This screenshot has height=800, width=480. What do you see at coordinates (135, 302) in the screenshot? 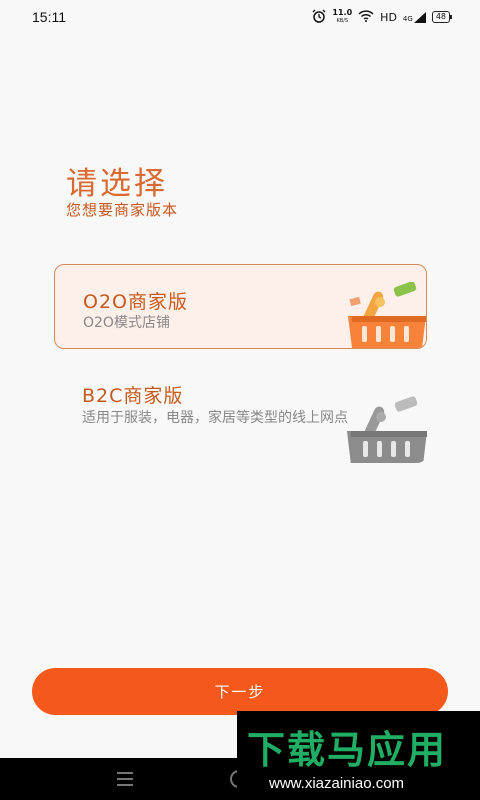
I see `option-title: O2O商家版` at bounding box center [135, 302].